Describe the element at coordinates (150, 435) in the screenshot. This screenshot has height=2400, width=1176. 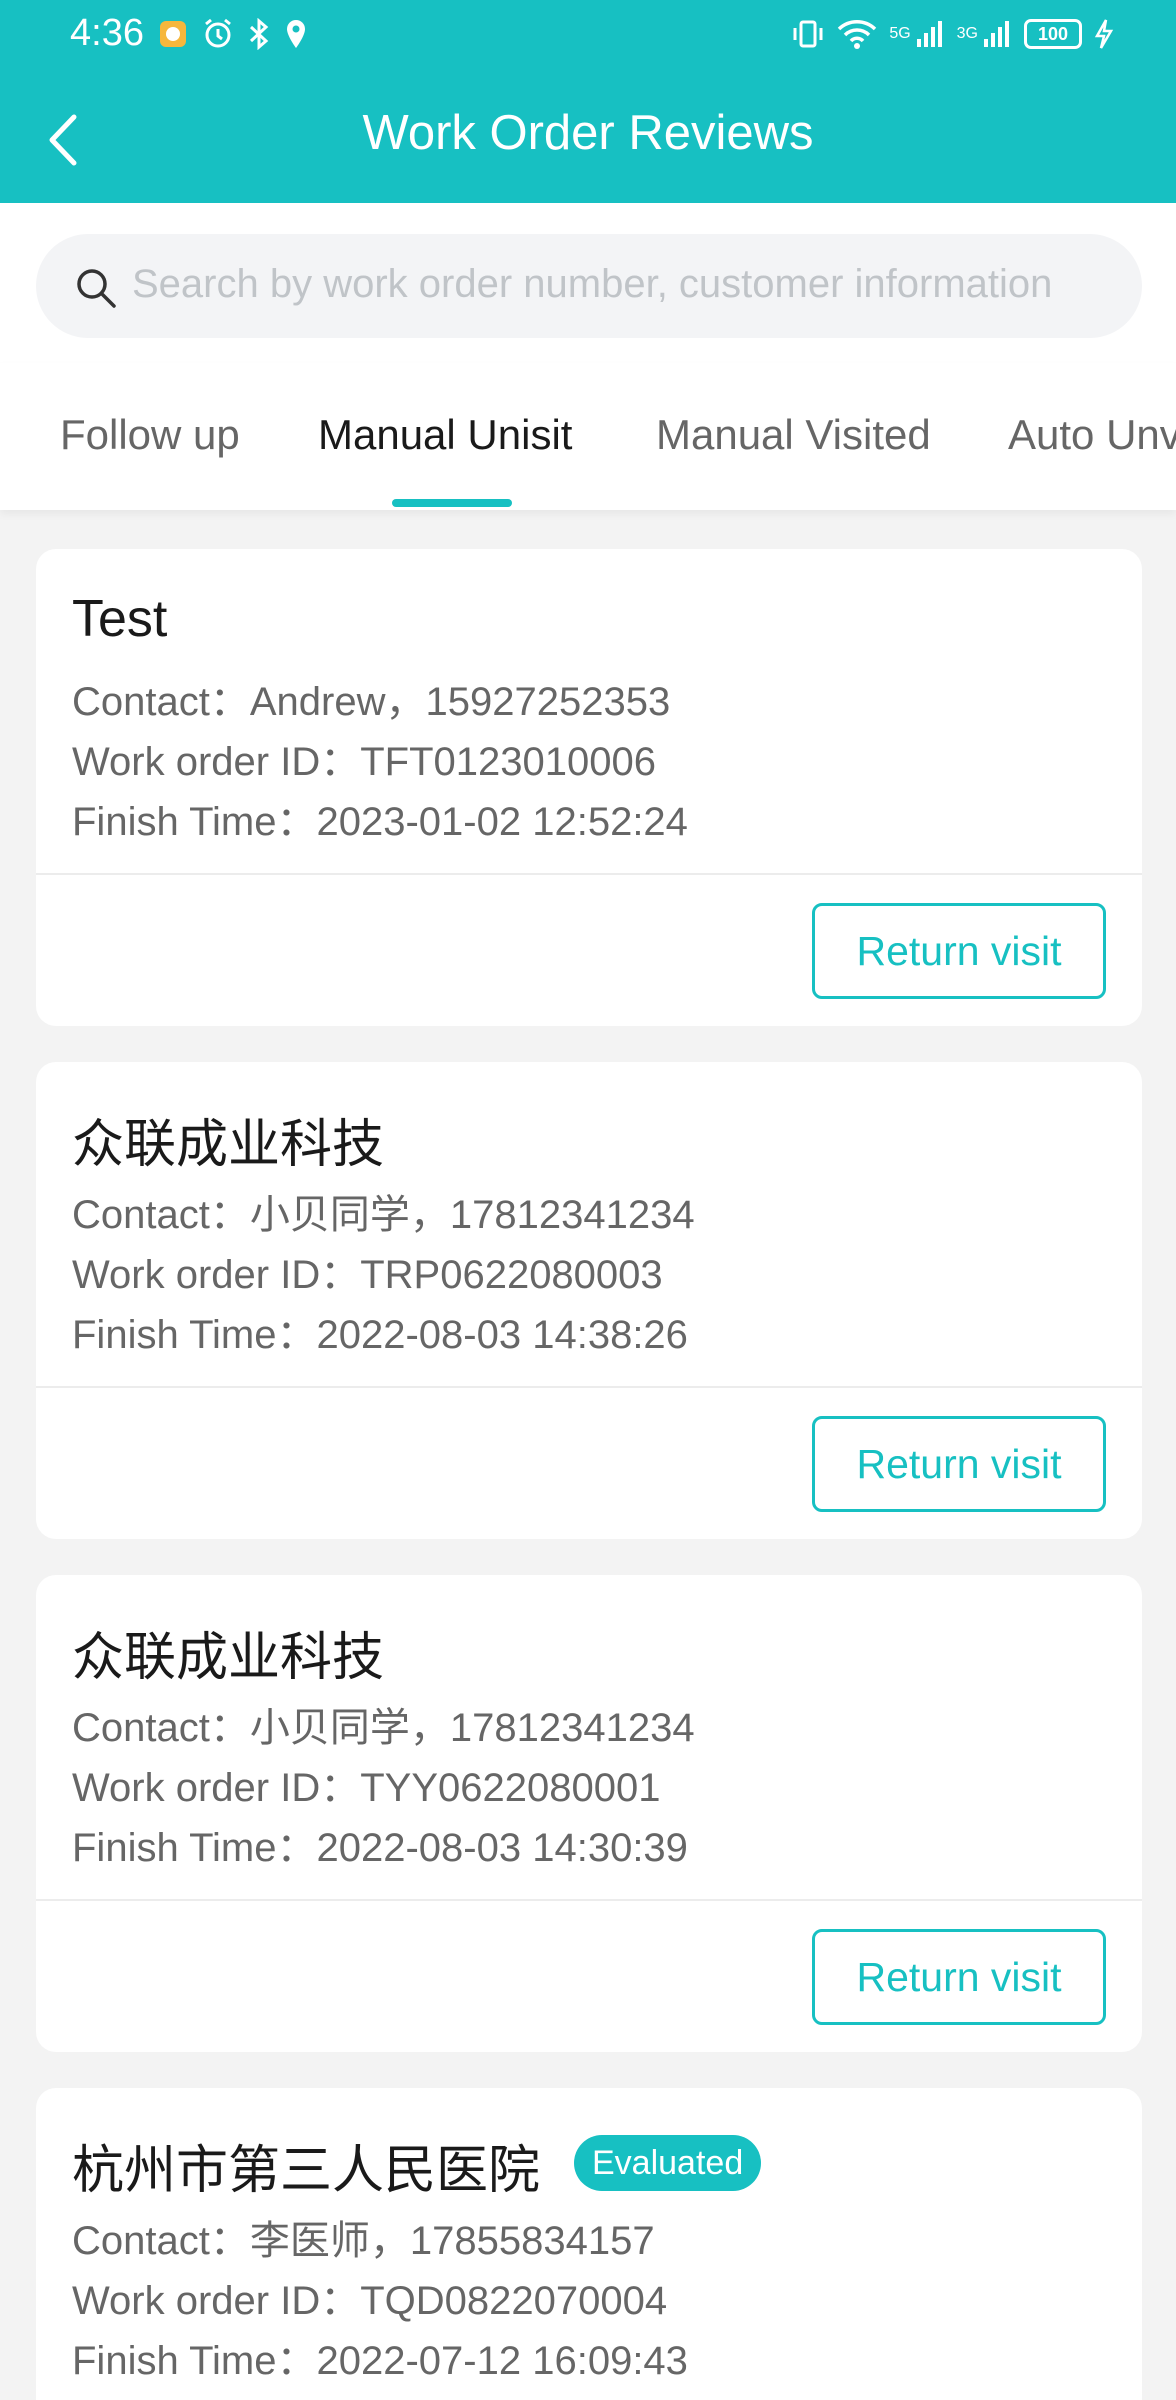
I see `tab-follow-up: Follow up` at that location.